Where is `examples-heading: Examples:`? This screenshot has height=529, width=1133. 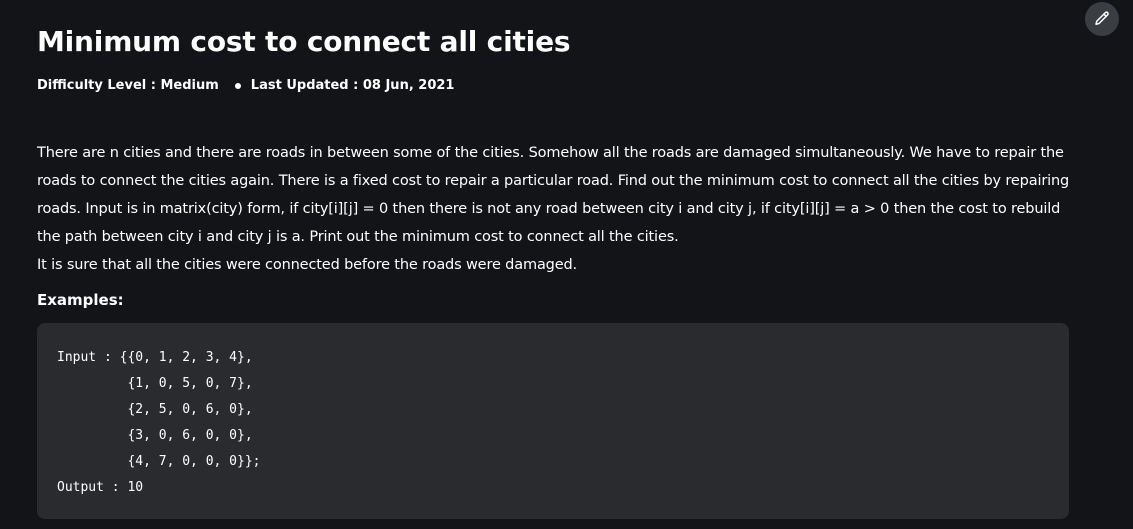 examples-heading: Examples: is located at coordinates (80, 300).